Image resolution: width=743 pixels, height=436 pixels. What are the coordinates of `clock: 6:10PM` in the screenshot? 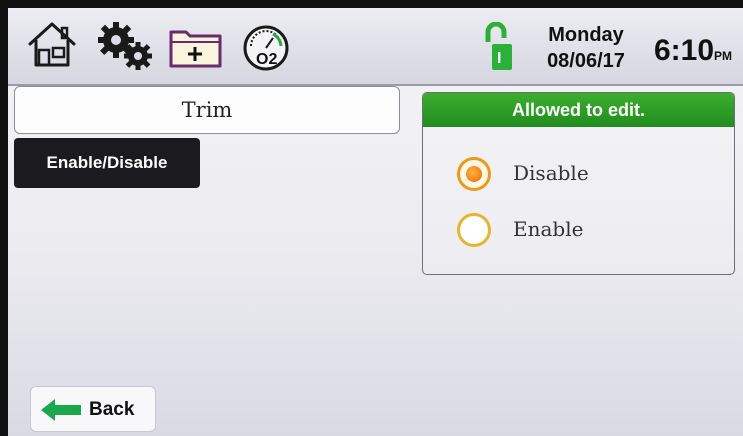 It's located at (693, 51).